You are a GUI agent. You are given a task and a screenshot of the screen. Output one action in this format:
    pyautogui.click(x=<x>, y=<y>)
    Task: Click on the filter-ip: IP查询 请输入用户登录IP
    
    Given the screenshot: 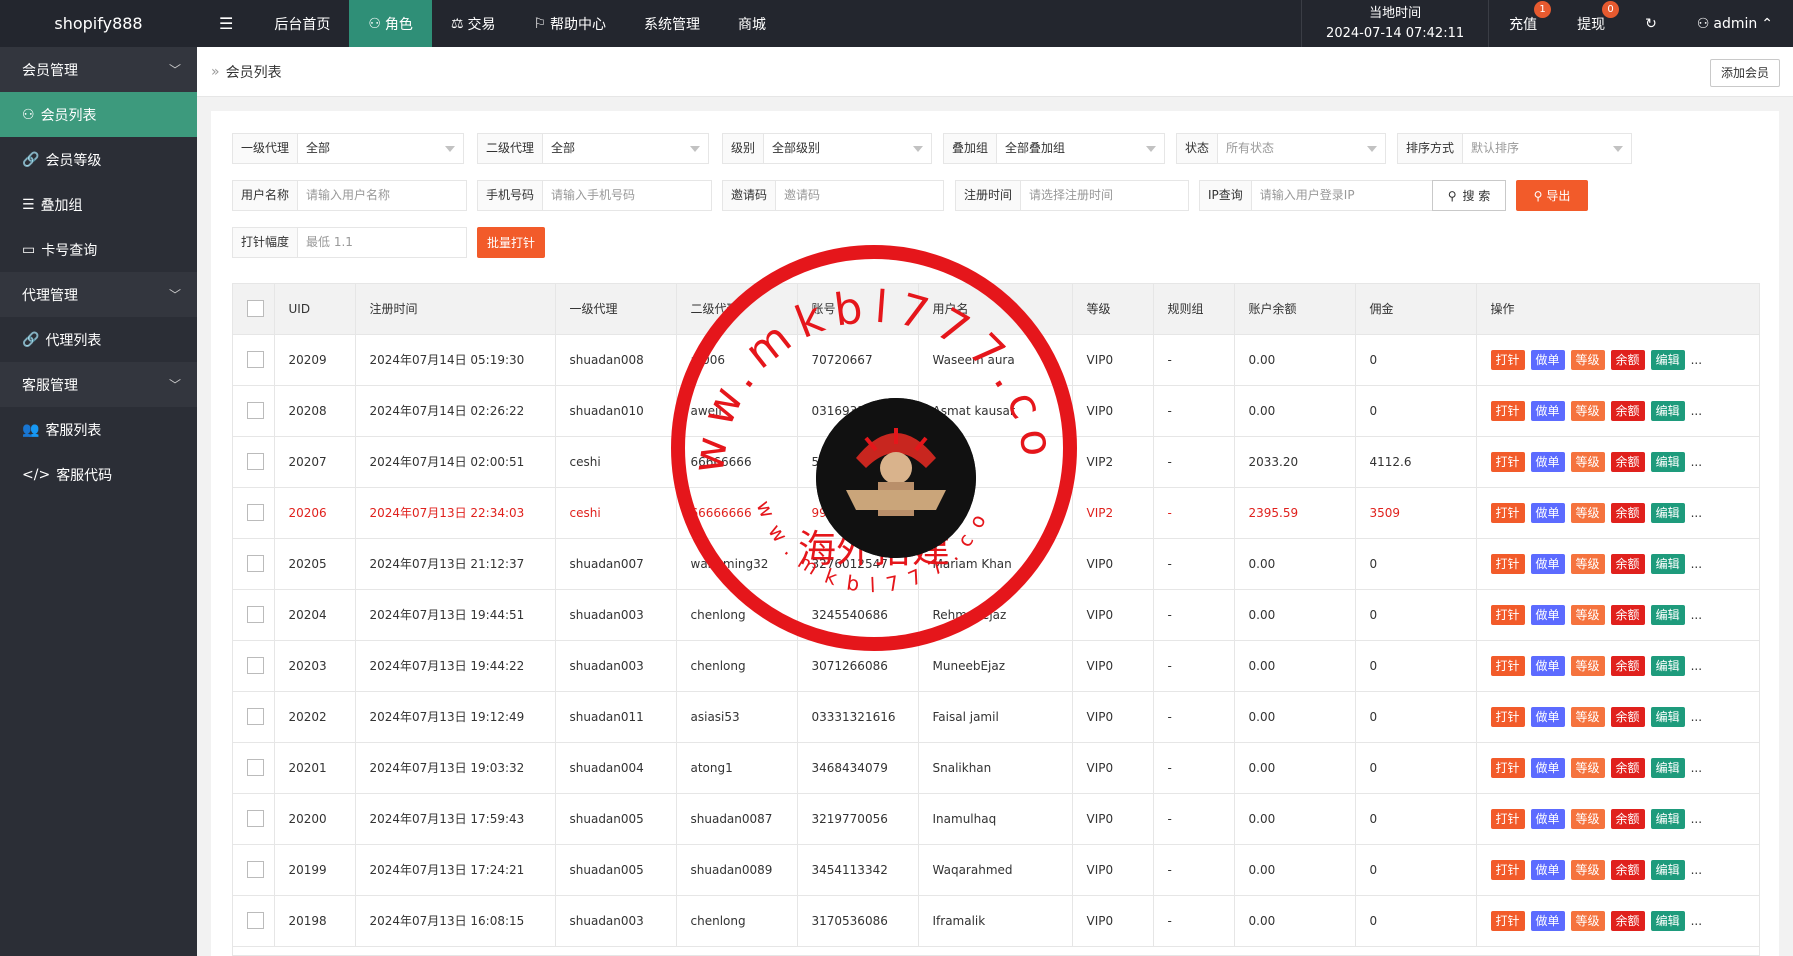 What is the action you would take?
    pyautogui.click(x=1316, y=195)
    